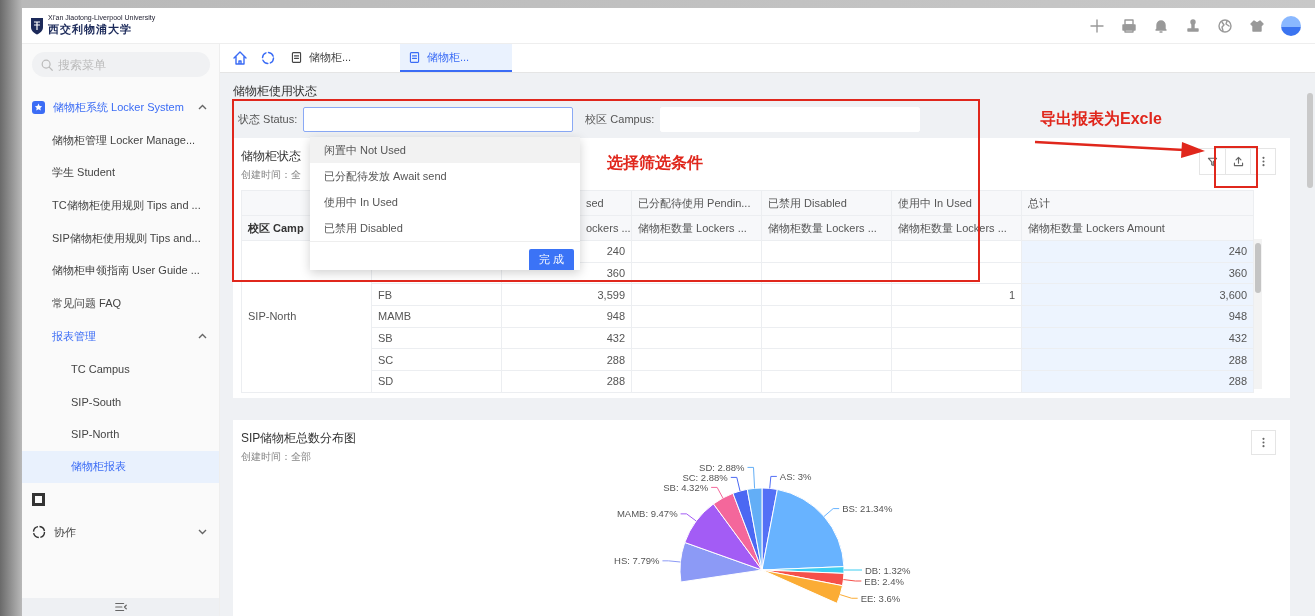  Describe the element at coordinates (1212, 161) in the screenshot. I see `filter-icon` at that location.